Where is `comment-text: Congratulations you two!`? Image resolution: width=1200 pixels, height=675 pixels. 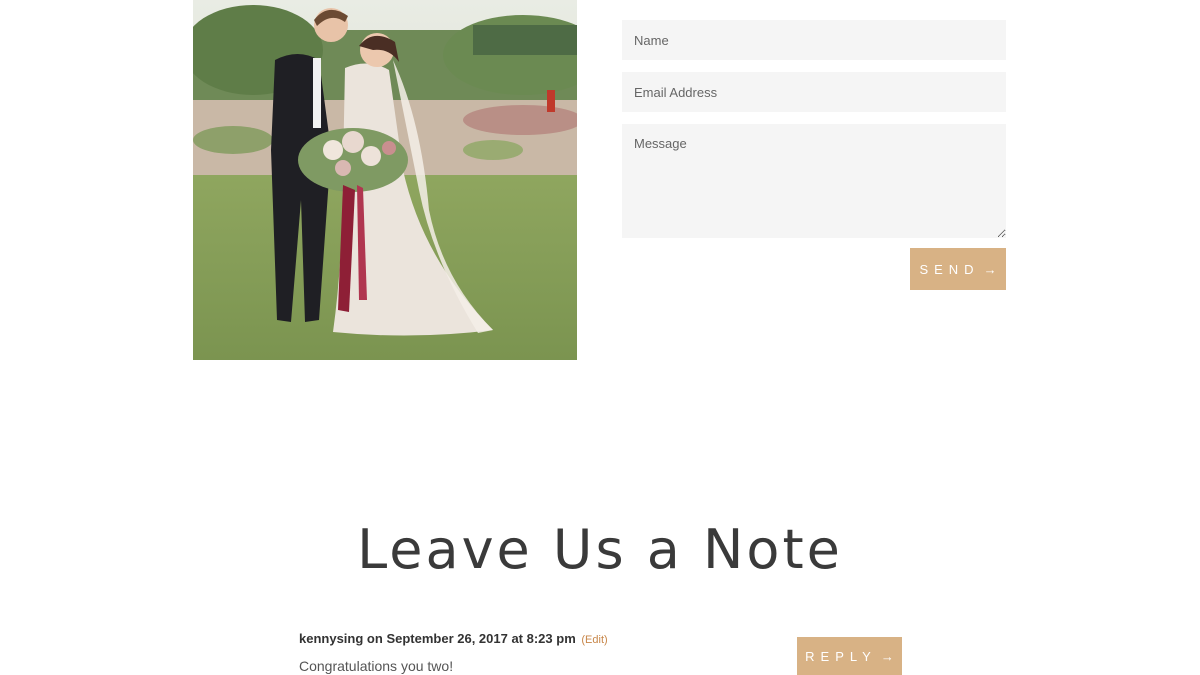
comment-text: Congratulations you two! is located at coordinates (376, 666).